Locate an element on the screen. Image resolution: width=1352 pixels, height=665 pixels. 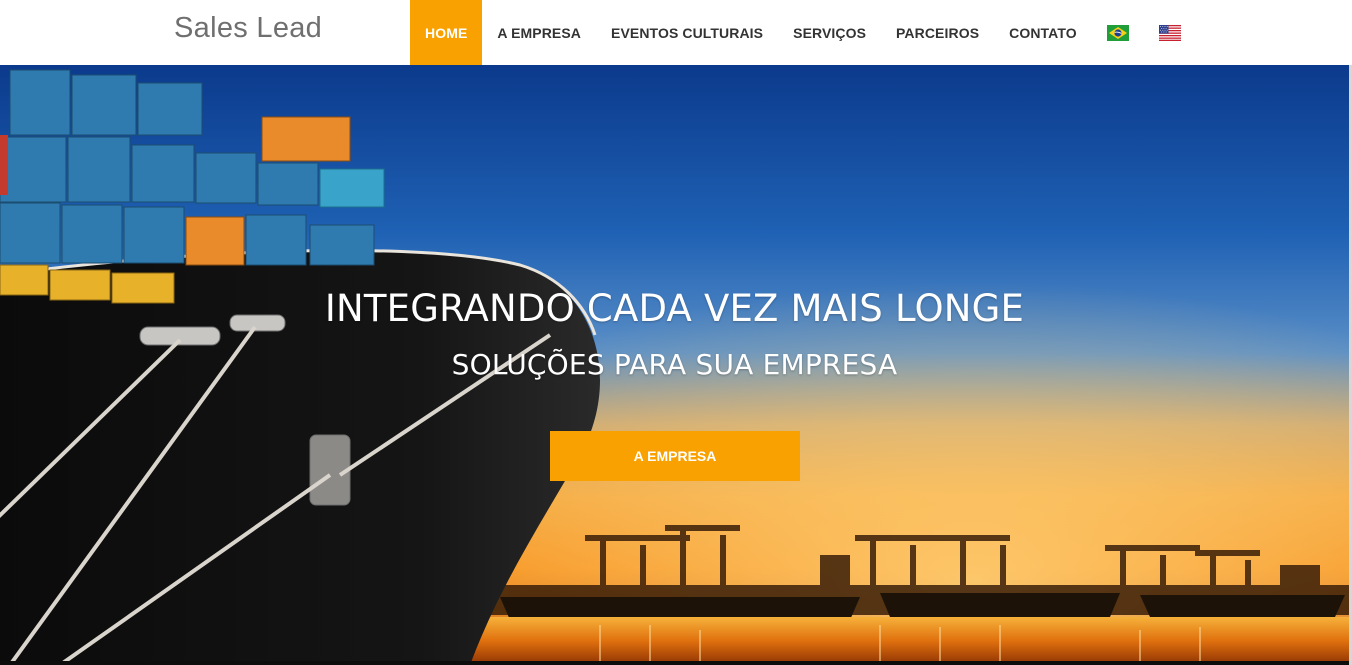
hero-subtitle: SOLUÇÕES PARA SUA EMPRESA is located at coordinates (674, 364).